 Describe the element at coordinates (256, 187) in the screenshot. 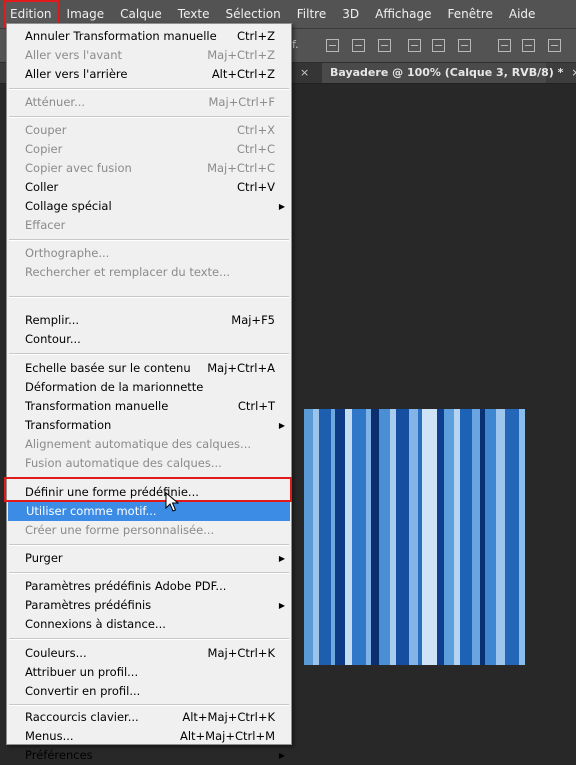

I see `menu-item-shortcut: Ctrl+V` at that location.